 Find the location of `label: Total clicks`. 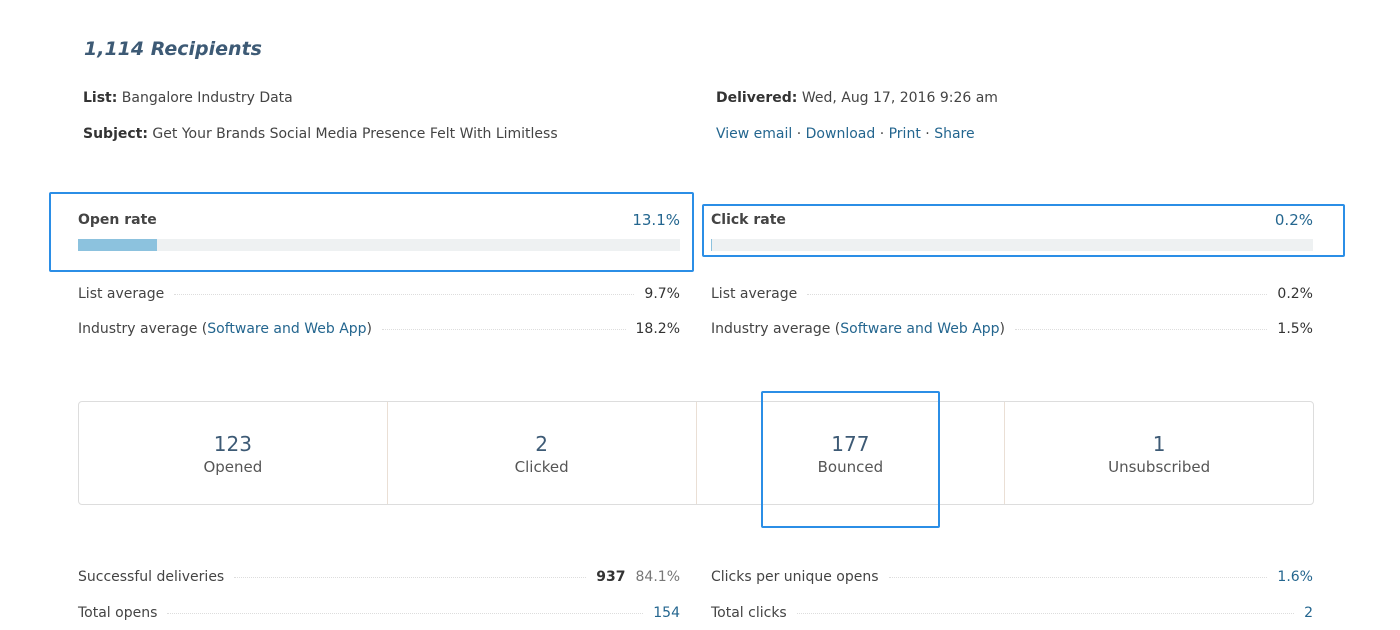

label: Total clicks is located at coordinates (749, 613).